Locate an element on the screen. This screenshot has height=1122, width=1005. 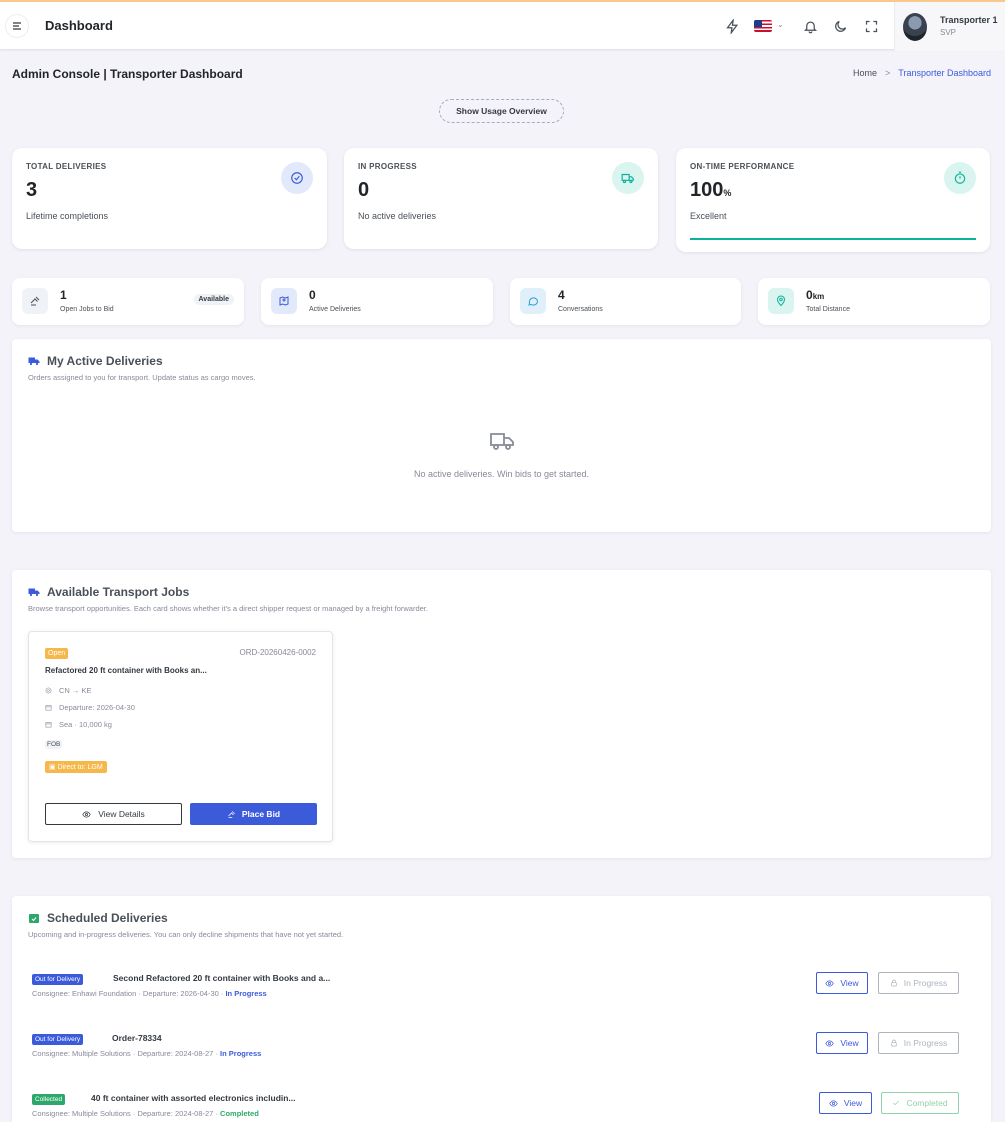
performance-progress-fill is located at coordinates (833, 239).